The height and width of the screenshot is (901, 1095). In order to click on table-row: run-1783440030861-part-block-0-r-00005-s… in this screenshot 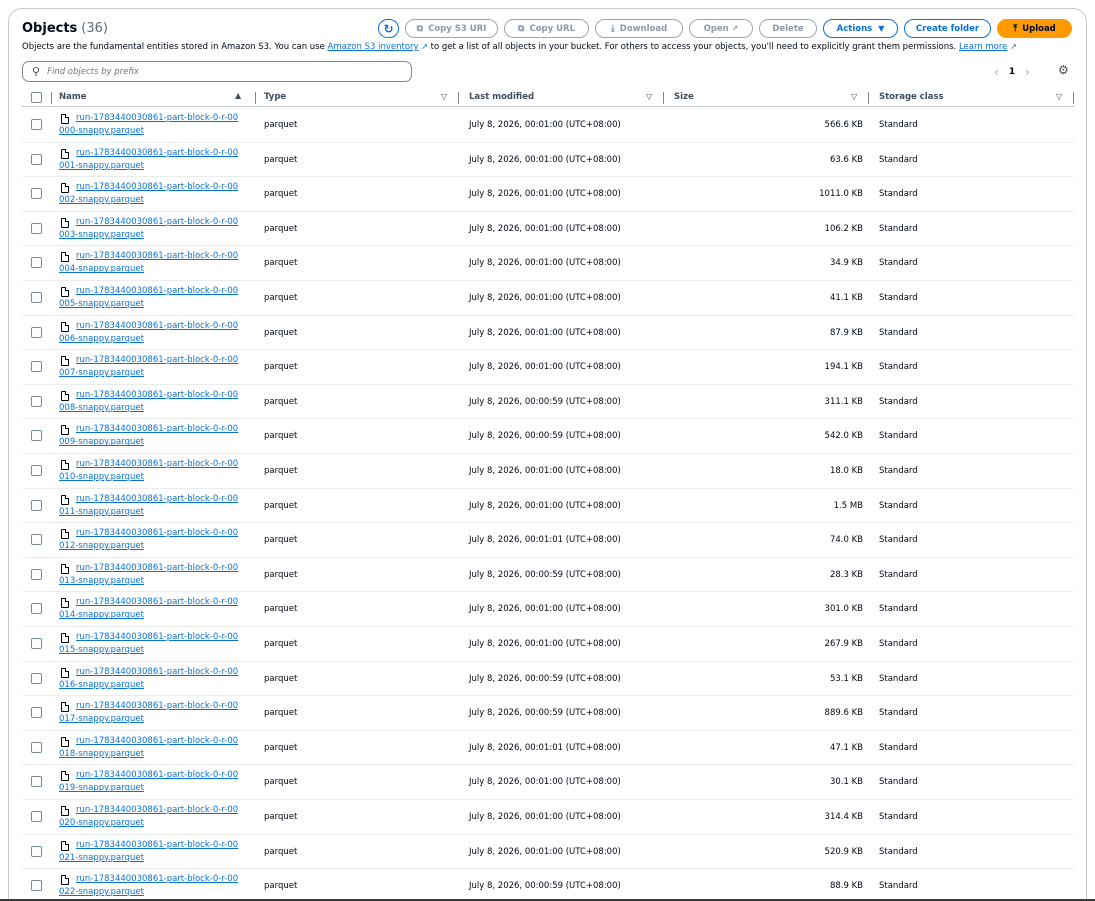, I will do `click(548, 298)`.